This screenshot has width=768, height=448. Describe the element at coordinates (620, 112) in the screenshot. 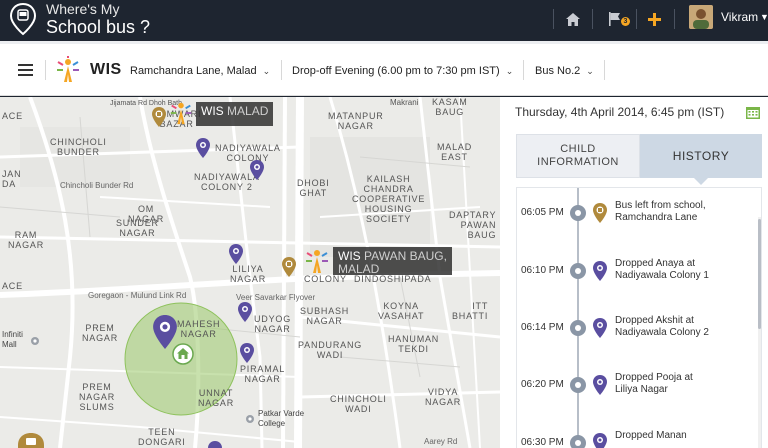

I see `current-date: Thursday, 4th April 2014, 6:45 pm (IST)` at that location.